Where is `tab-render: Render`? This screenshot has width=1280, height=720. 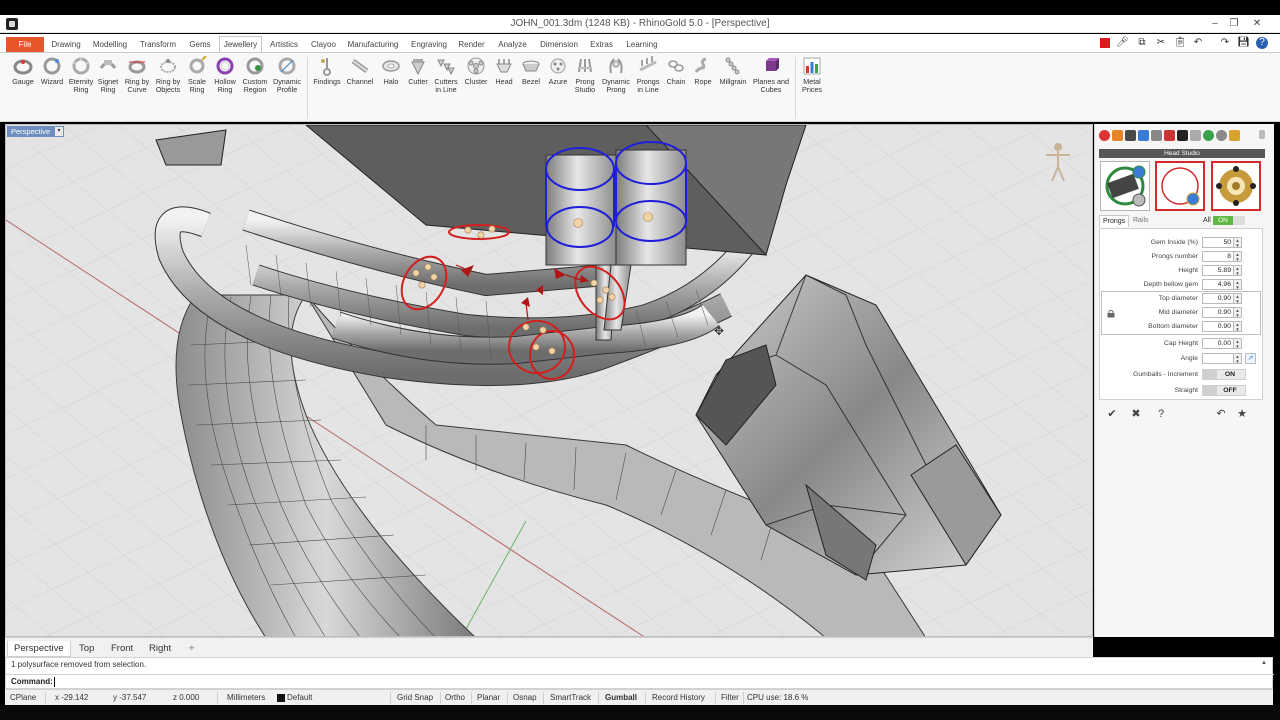
tab-render: Render is located at coordinates (471, 44).